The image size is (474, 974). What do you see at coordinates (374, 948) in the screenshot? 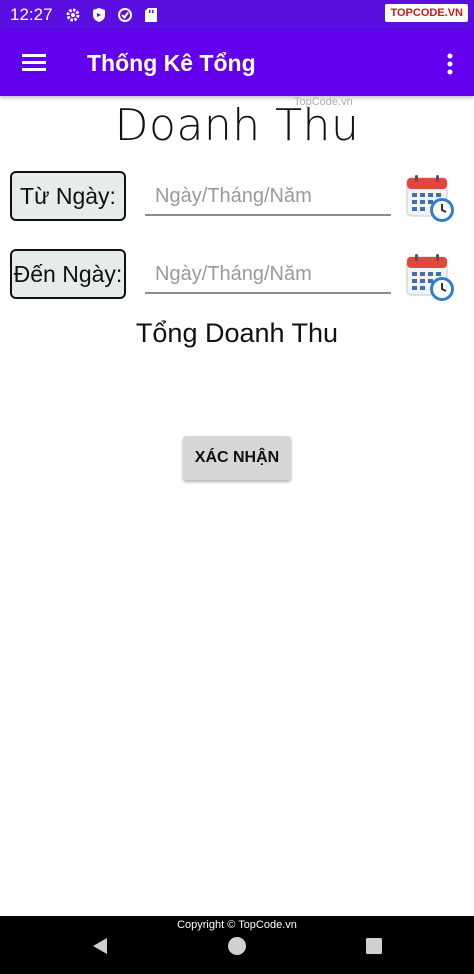
I see `recents-icon` at bounding box center [374, 948].